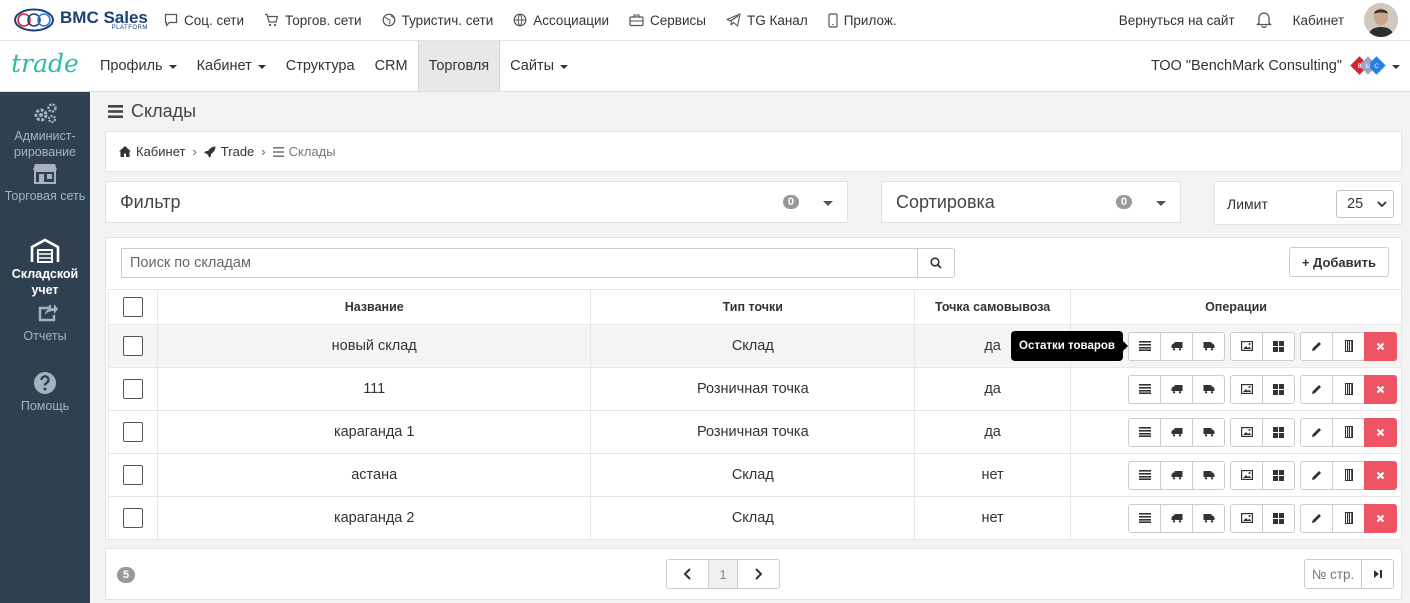 The width and height of the screenshot is (1410, 603). I want to click on page-number: 1, so click(723, 574).